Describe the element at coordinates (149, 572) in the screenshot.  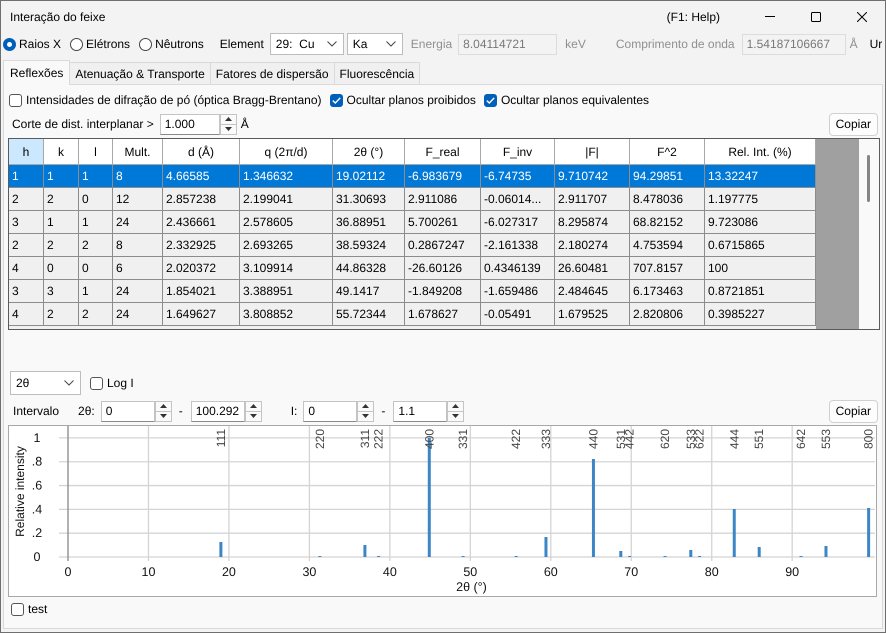
I see `x-tick-label: 10` at that location.